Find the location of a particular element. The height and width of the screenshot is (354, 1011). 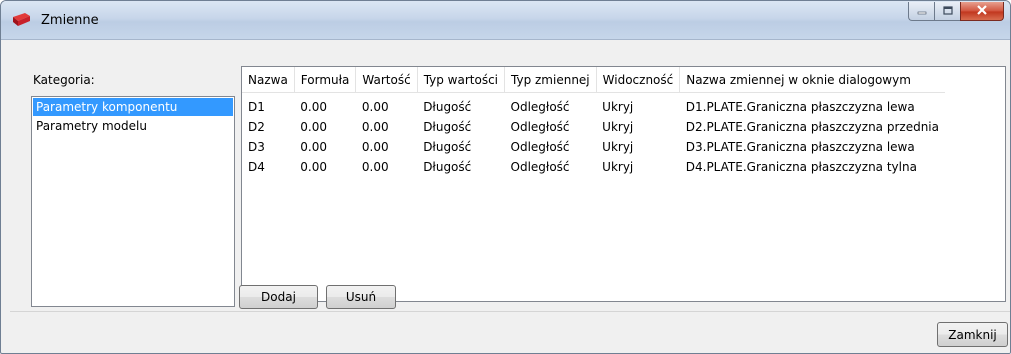

title-bar: Zmienne is located at coordinates (505, 20).